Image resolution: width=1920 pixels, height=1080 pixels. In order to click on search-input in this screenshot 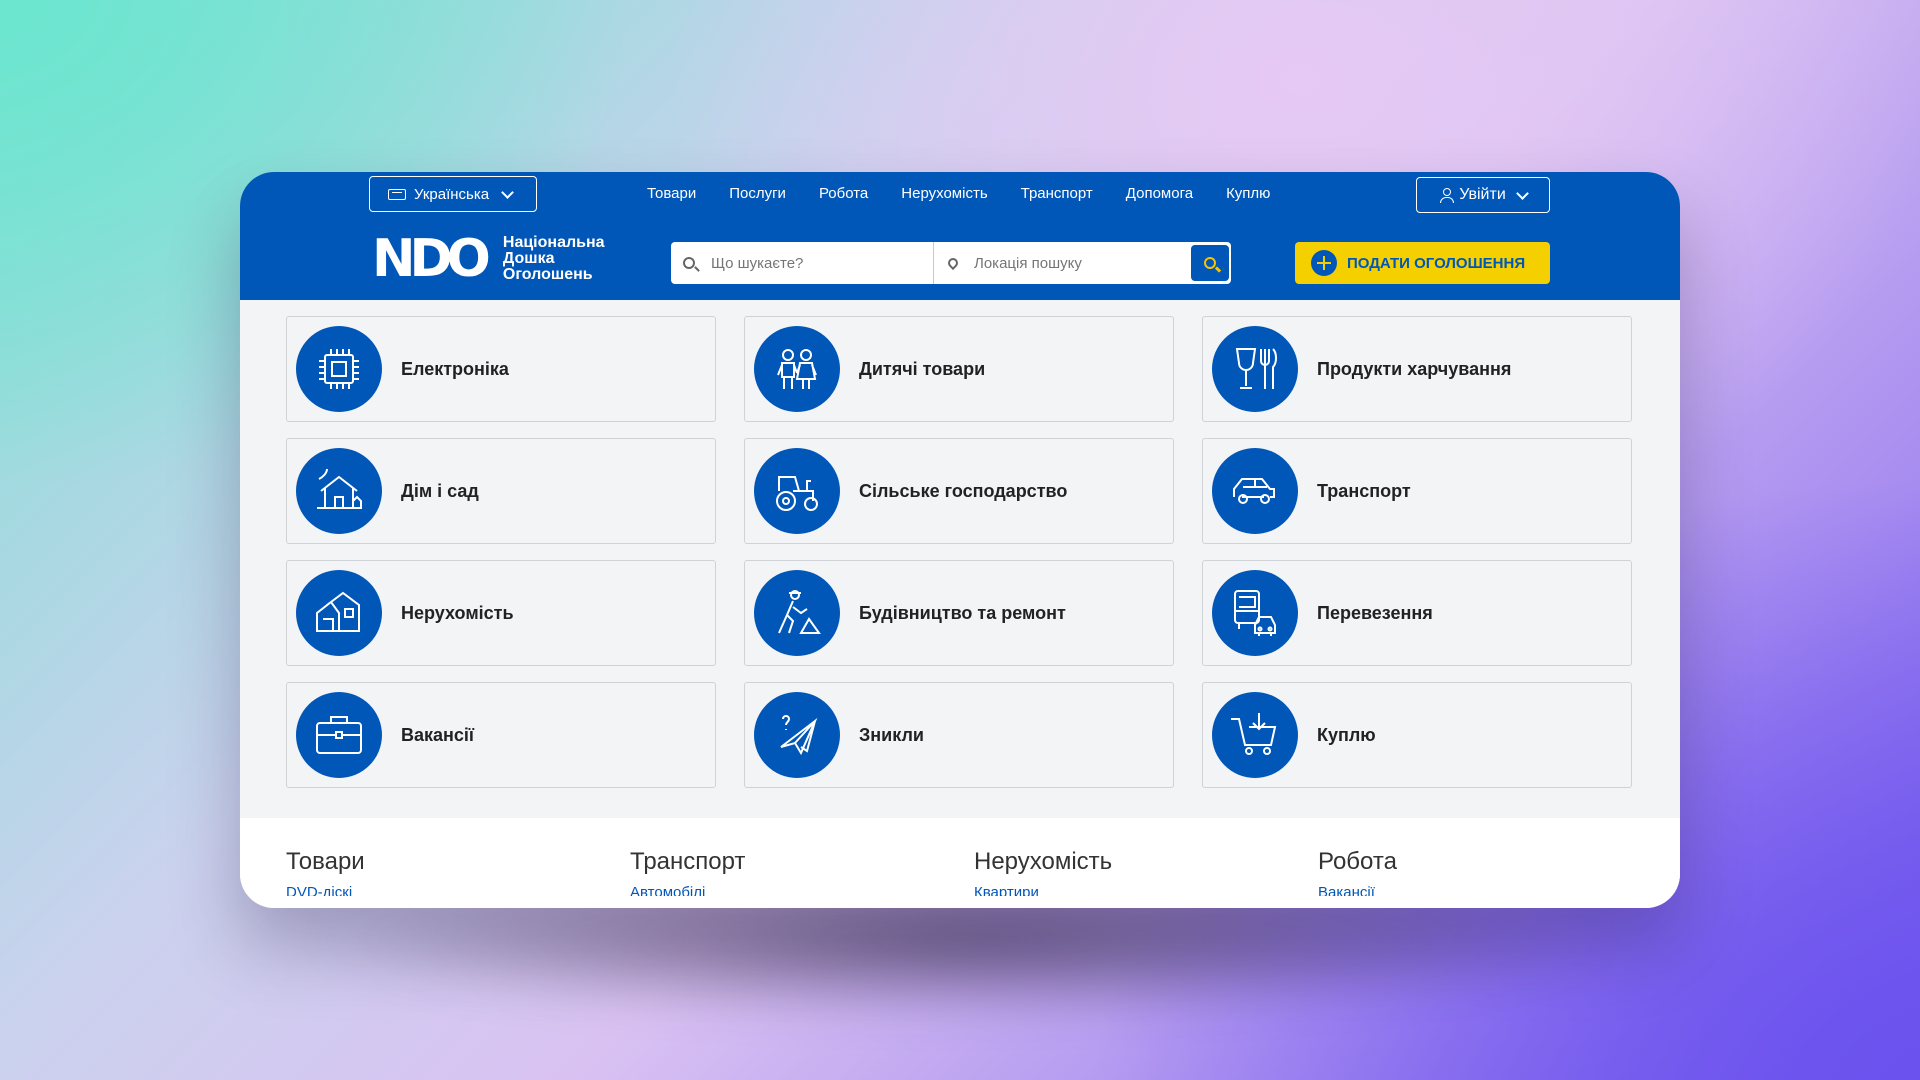, I will do `click(821, 263)`.